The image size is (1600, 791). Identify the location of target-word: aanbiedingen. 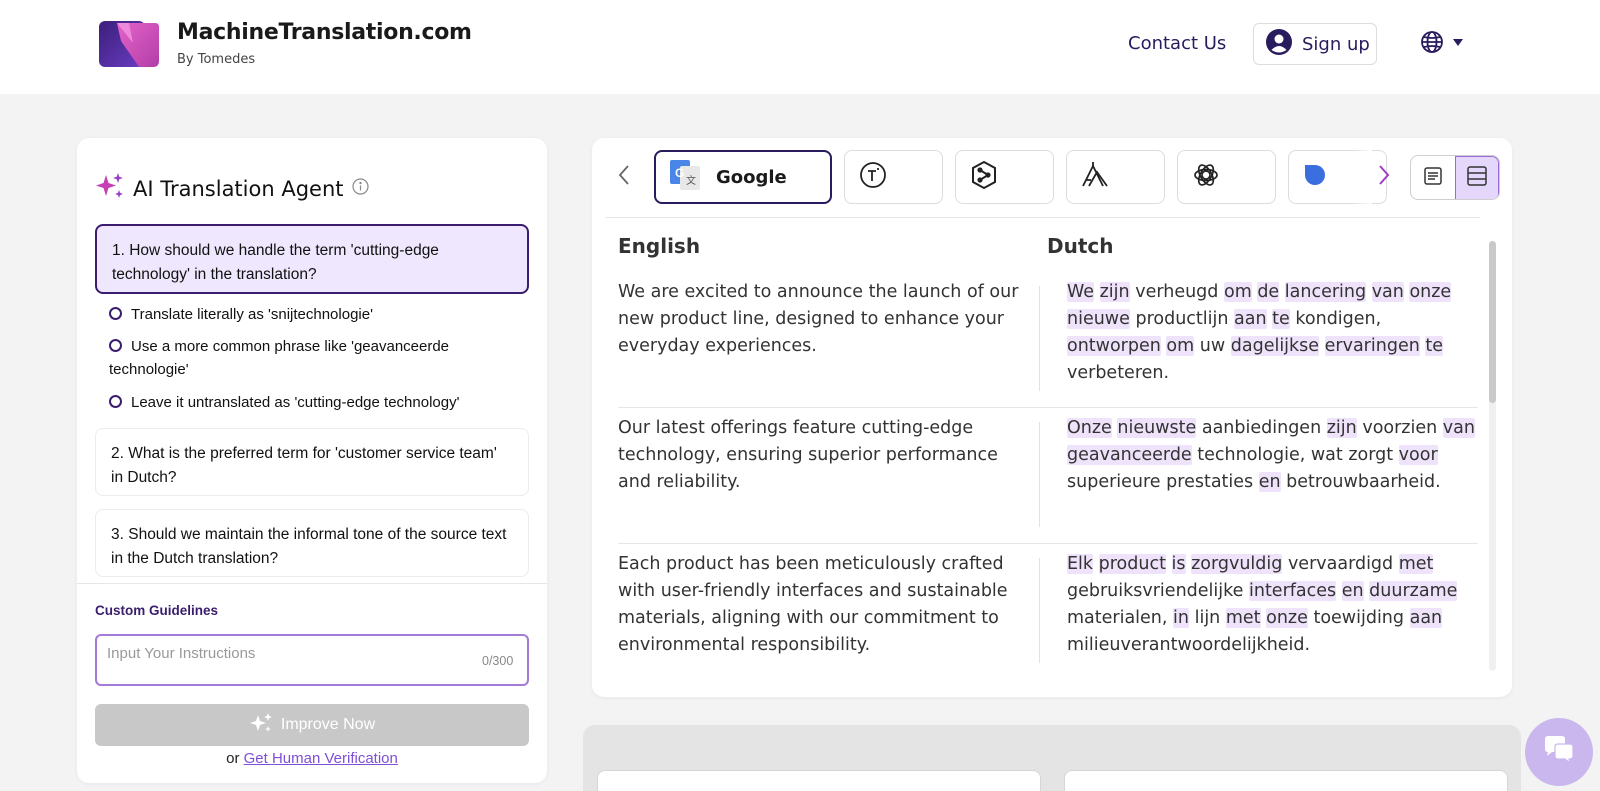
(1261, 428).